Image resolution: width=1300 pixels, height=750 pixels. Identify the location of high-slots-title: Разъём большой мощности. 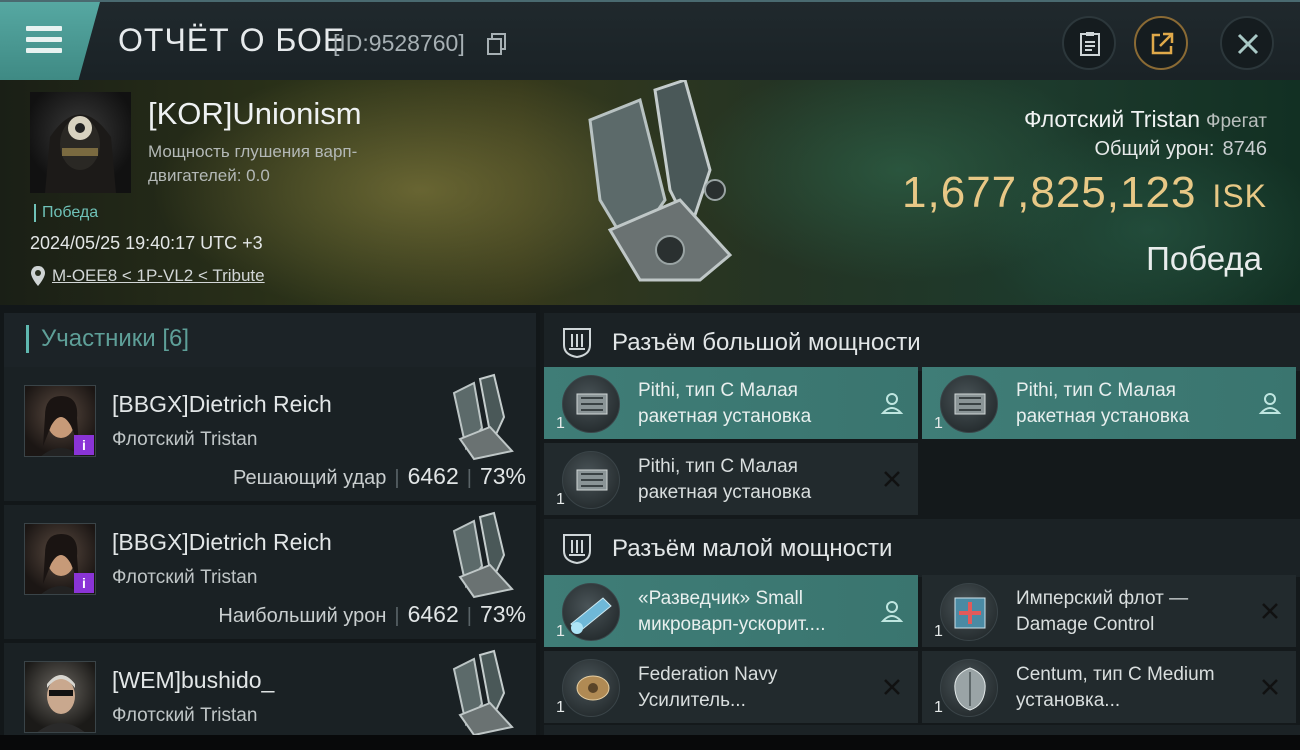
(766, 342).